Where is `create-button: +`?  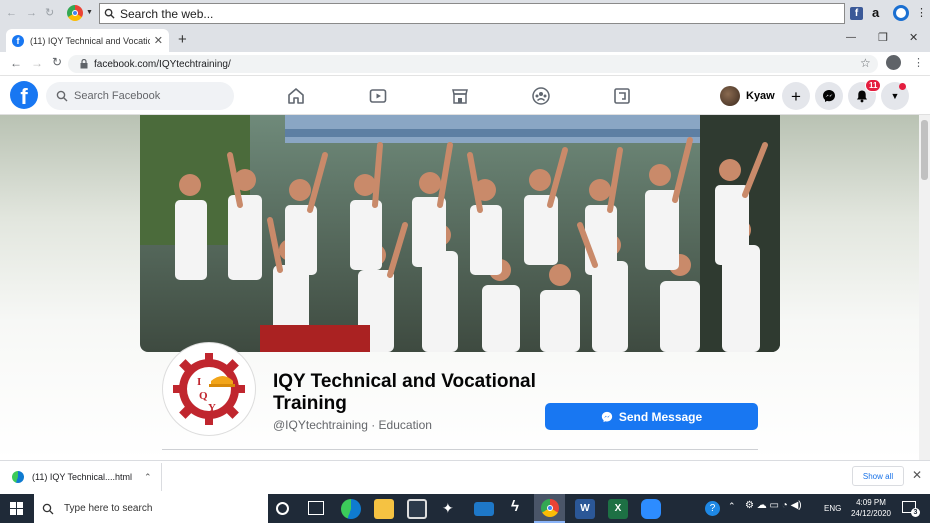
create-button: + is located at coordinates (796, 96).